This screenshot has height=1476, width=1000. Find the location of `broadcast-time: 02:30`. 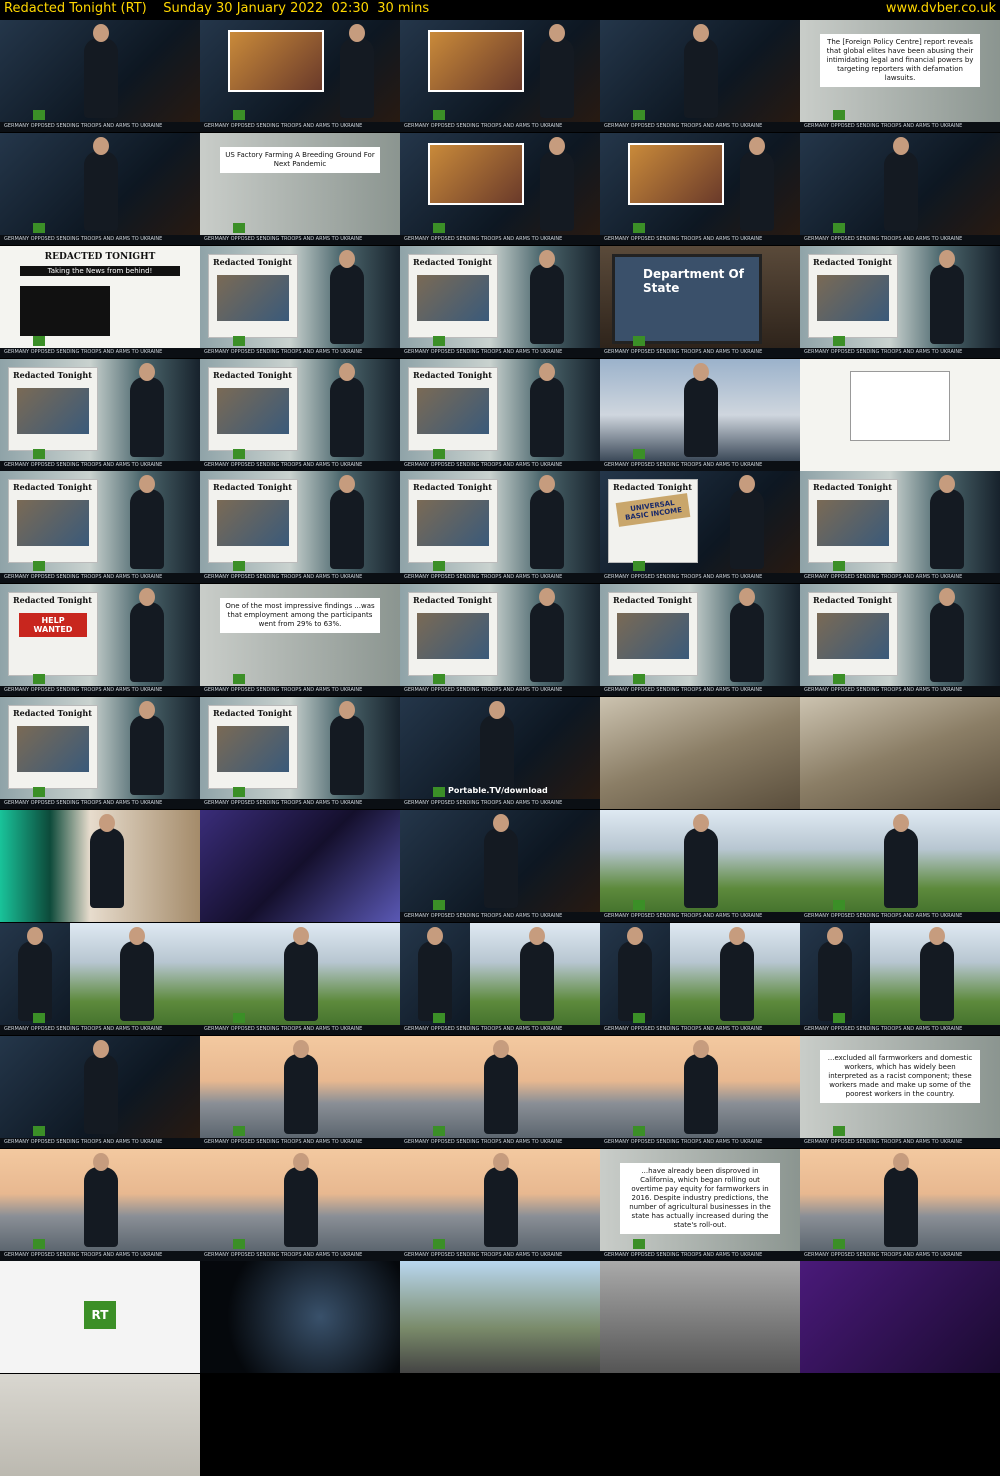

broadcast-time: 02:30 is located at coordinates (350, 8).